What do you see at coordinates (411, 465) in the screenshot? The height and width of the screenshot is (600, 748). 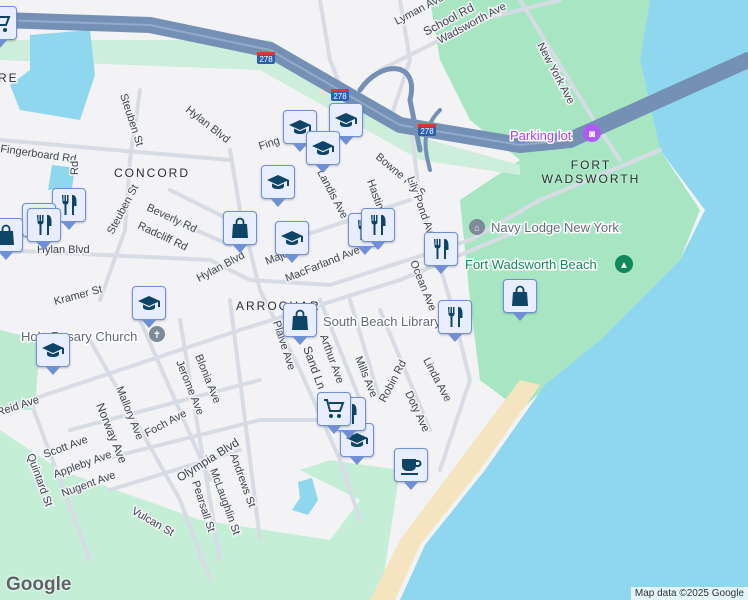 I see `coffee-icon` at bounding box center [411, 465].